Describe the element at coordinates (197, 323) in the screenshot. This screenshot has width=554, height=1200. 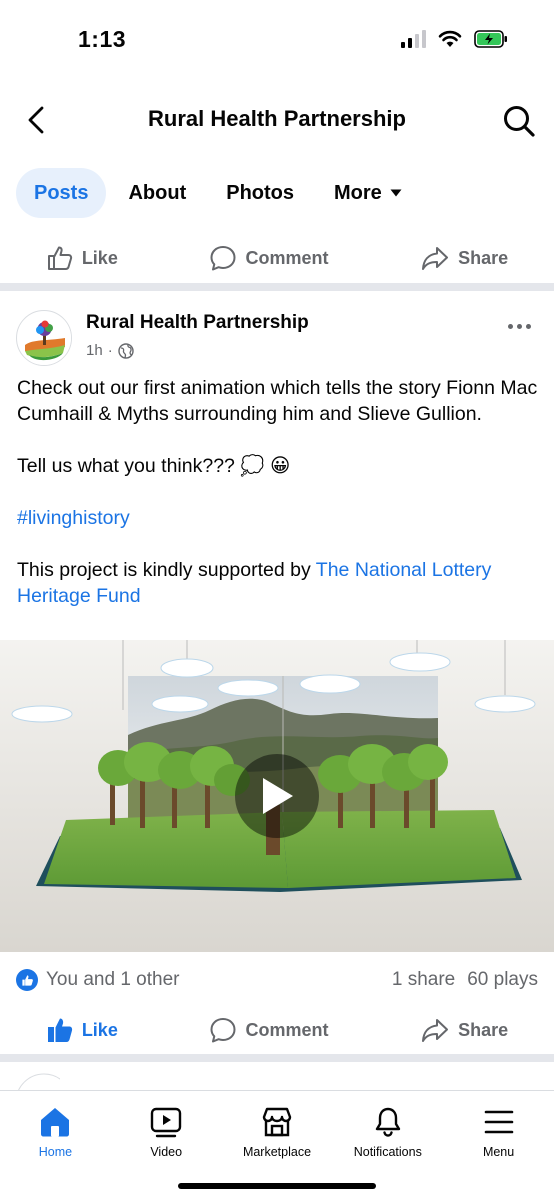
I see `post-author: Rural Health Partnership` at that location.